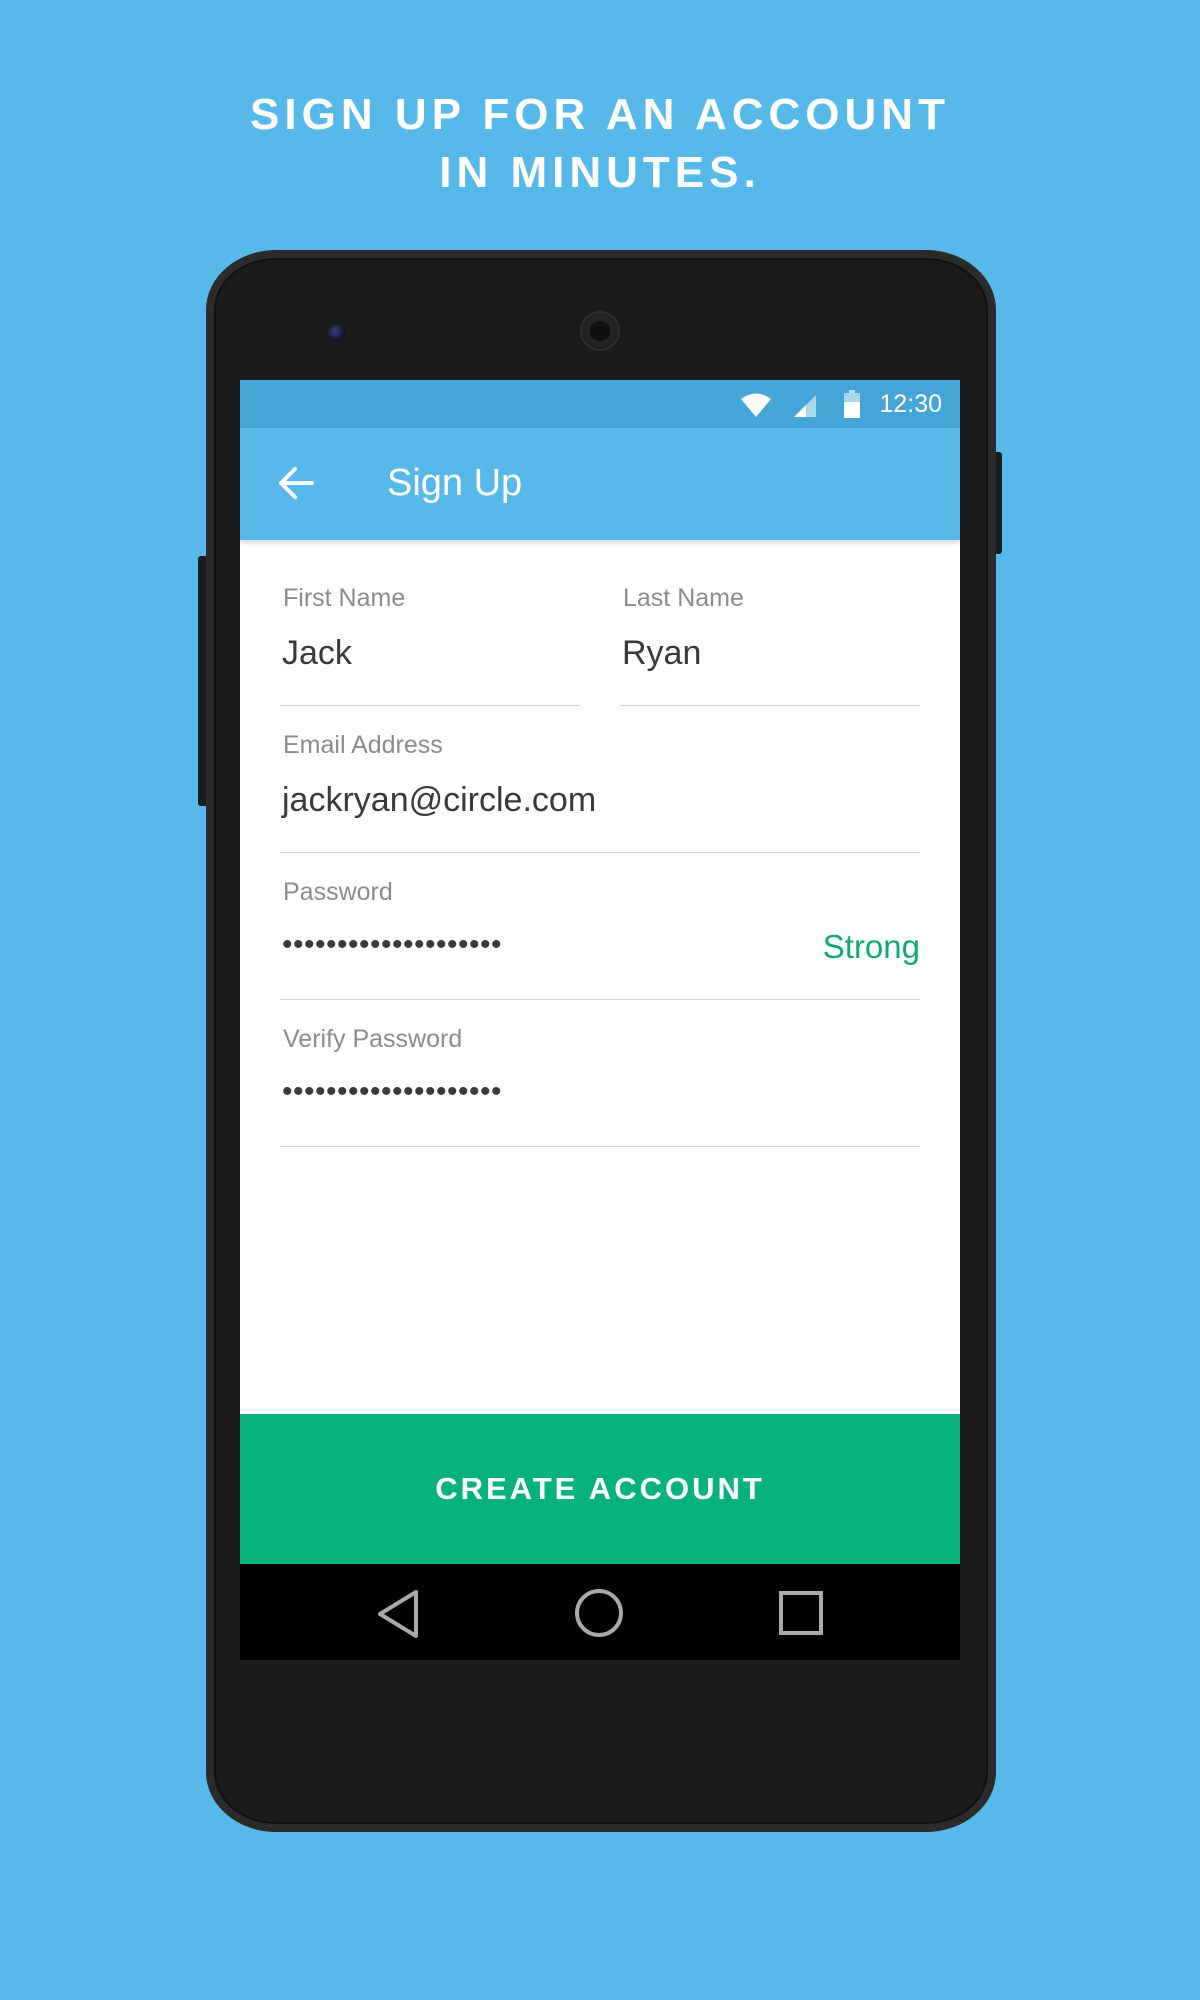 The image size is (1200, 2000). What do you see at coordinates (398, 1614) in the screenshot?
I see `nav-back-icon` at bounding box center [398, 1614].